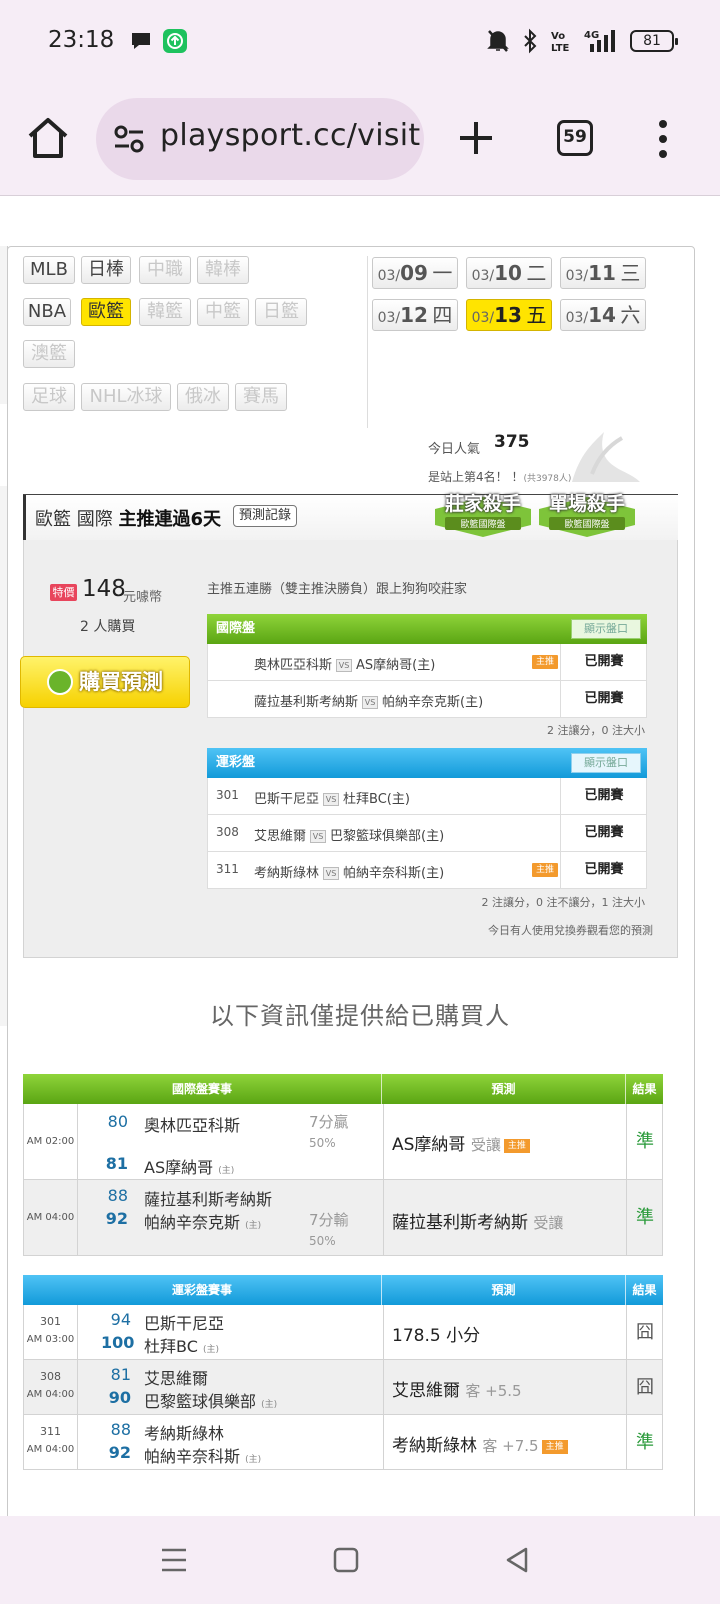 The width and height of the screenshot is (720, 1604). Describe the element at coordinates (119, 1397) in the screenshot. I see `home-score: 90` at that location.